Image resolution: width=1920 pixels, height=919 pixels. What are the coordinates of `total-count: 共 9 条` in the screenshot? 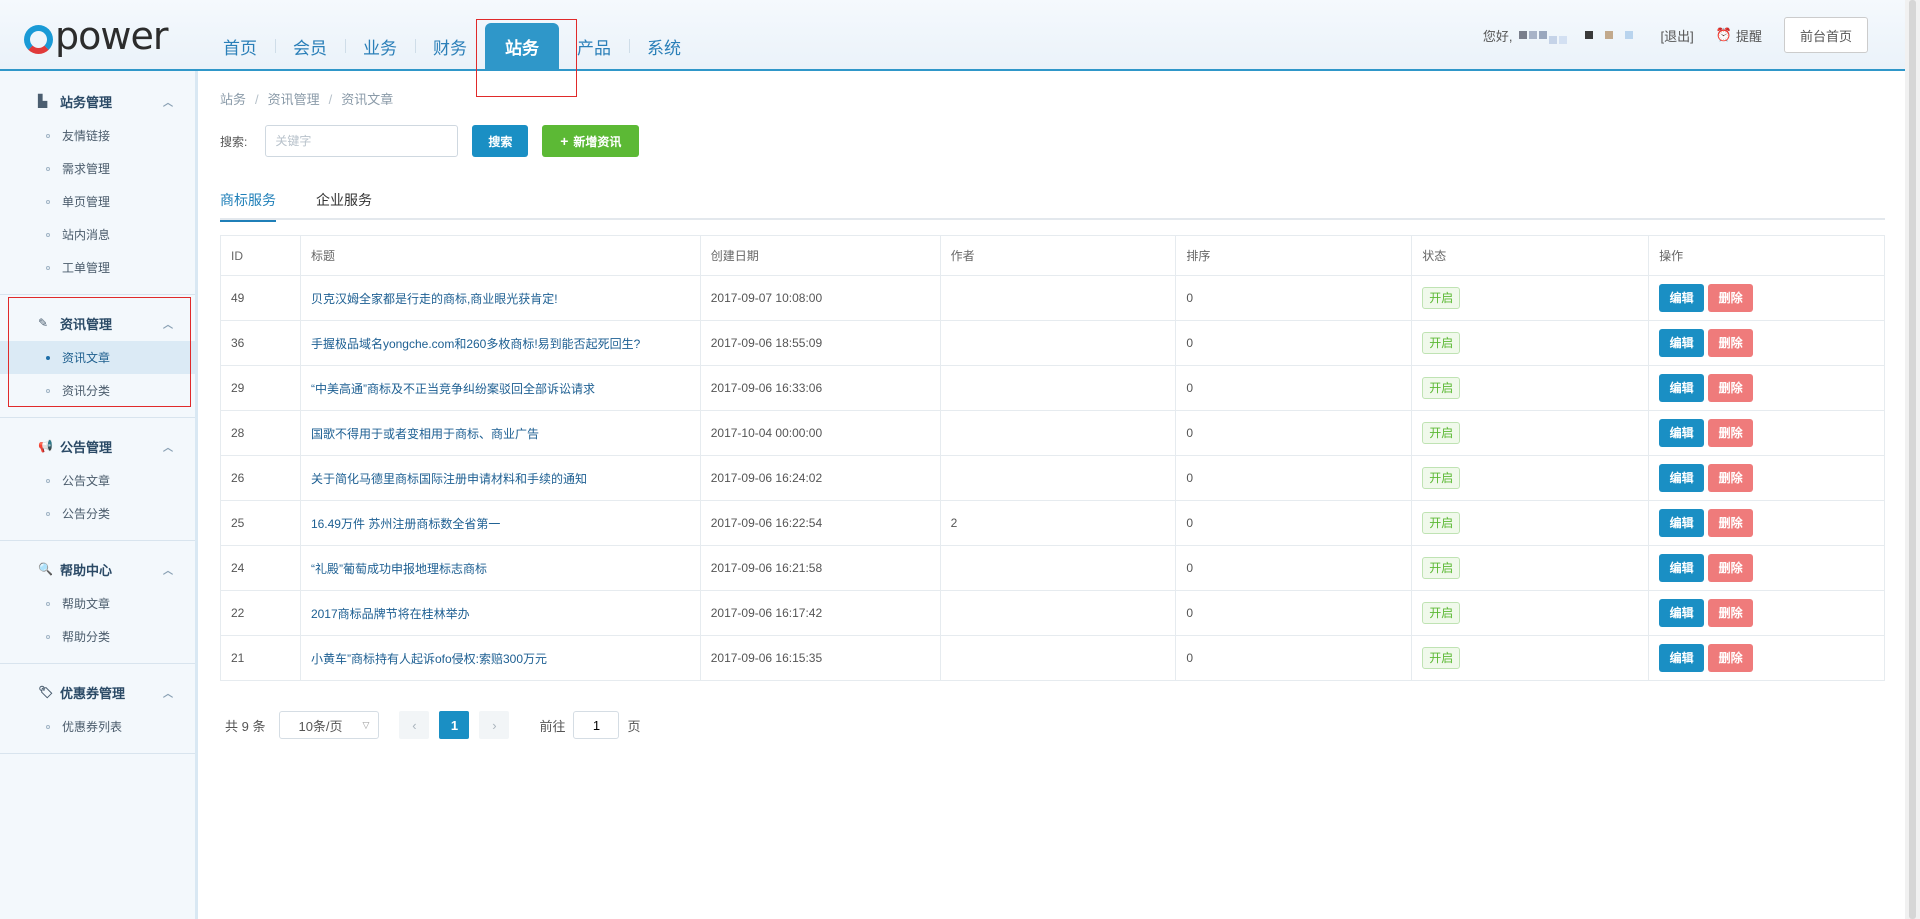 It's located at (245, 726).